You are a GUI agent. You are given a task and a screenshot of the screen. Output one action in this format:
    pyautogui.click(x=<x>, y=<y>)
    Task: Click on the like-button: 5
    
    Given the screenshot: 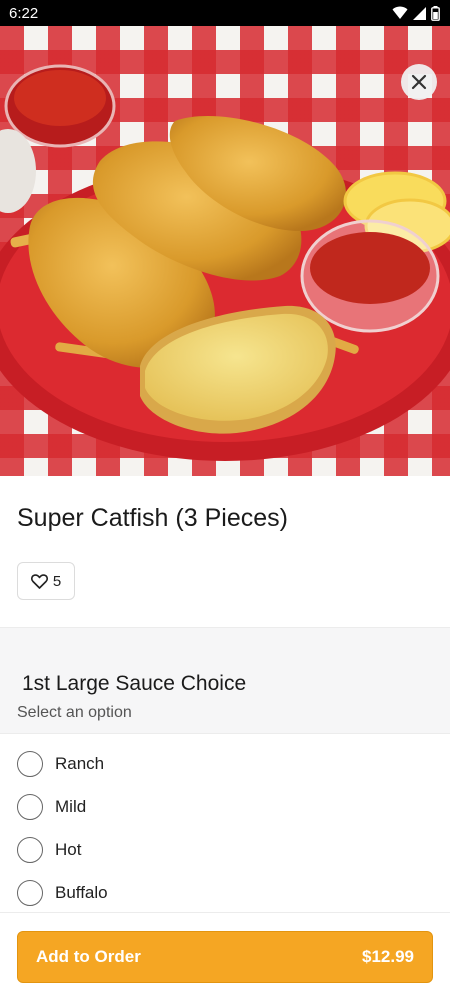 What is the action you would take?
    pyautogui.click(x=46, y=581)
    